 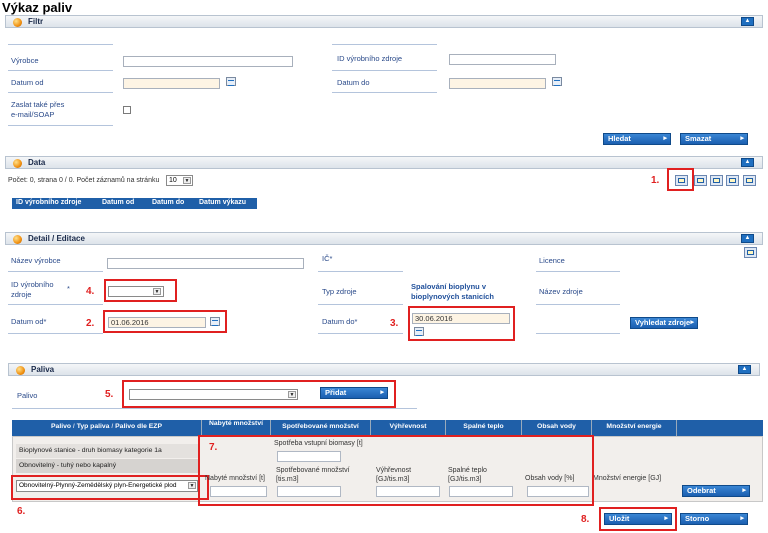 What do you see at coordinates (36, 21) in the screenshot?
I see `filtr-header: Filtr` at bounding box center [36, 21].